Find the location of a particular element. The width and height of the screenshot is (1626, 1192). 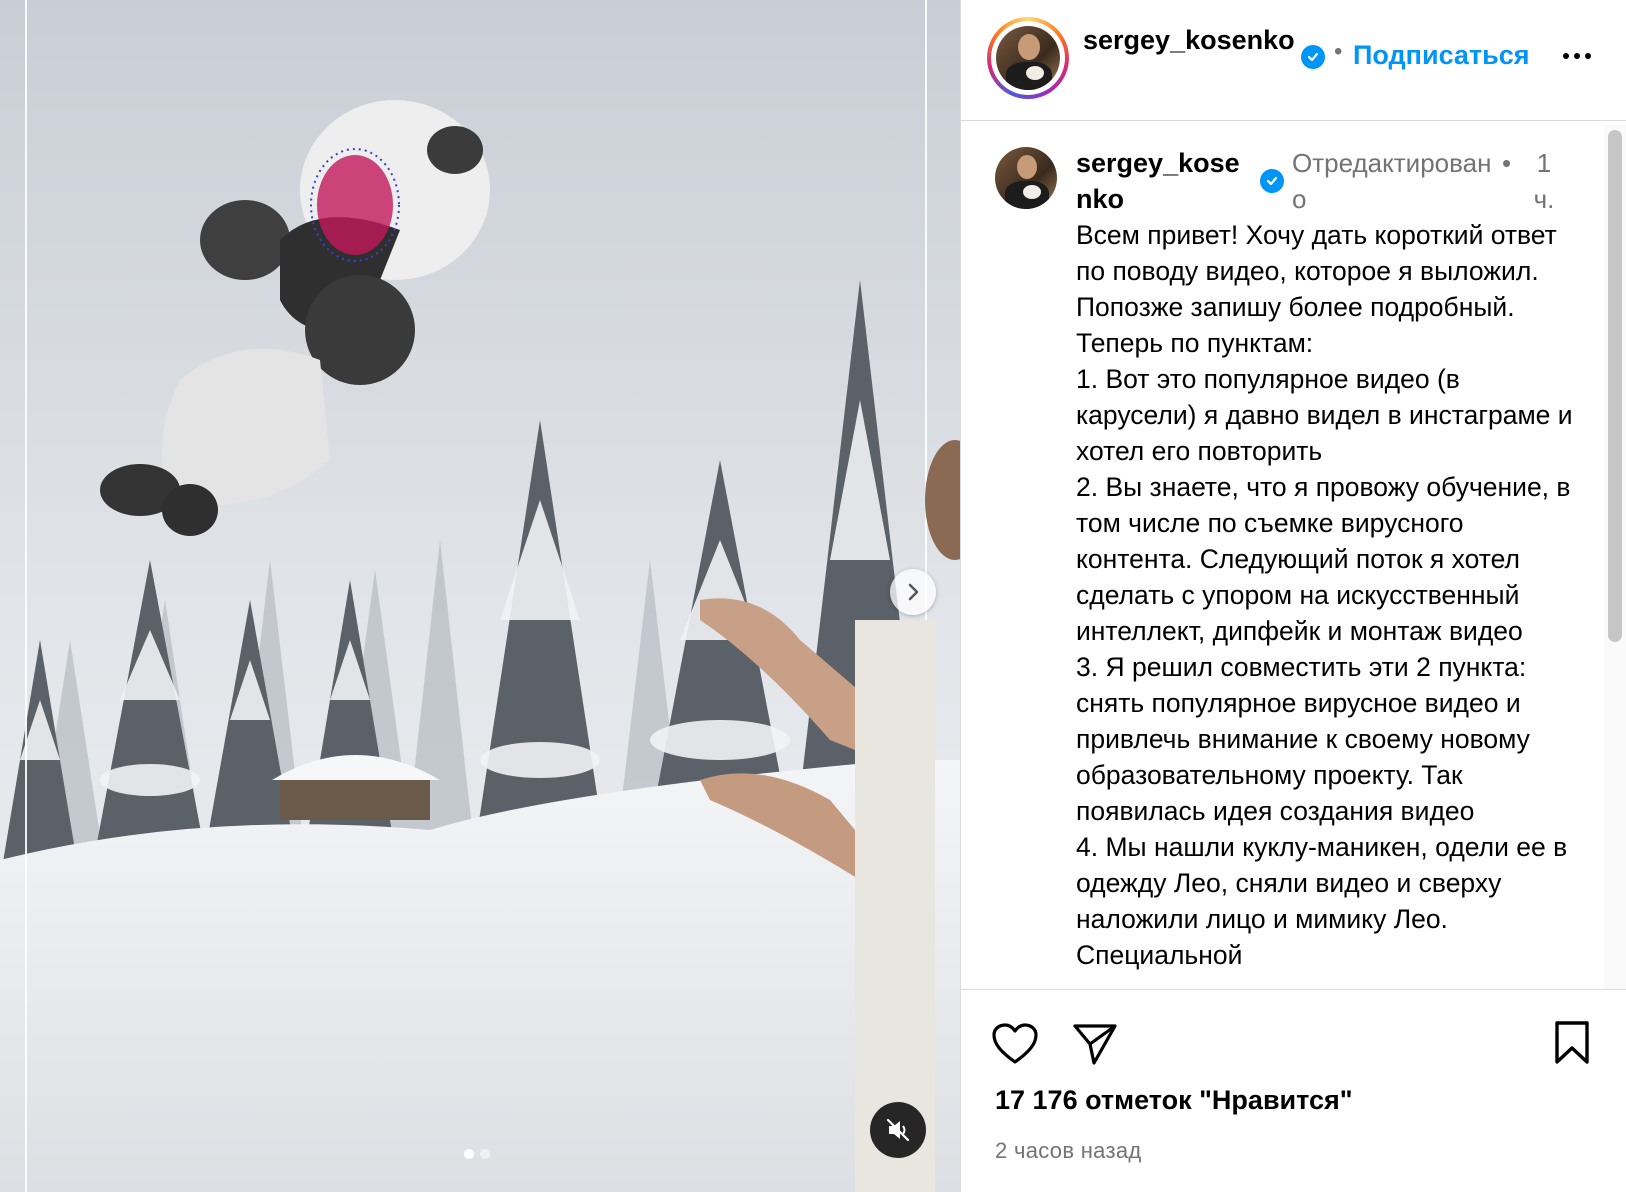

comment-time: 1 ч. is located at coordinates (1544, 181).